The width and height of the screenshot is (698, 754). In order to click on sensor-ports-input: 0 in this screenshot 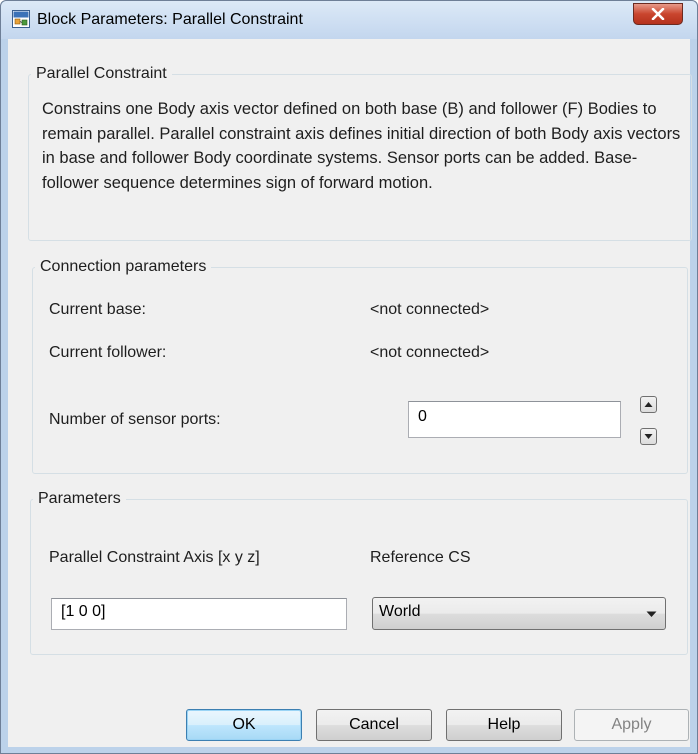, I will do `click(514, 419)`.